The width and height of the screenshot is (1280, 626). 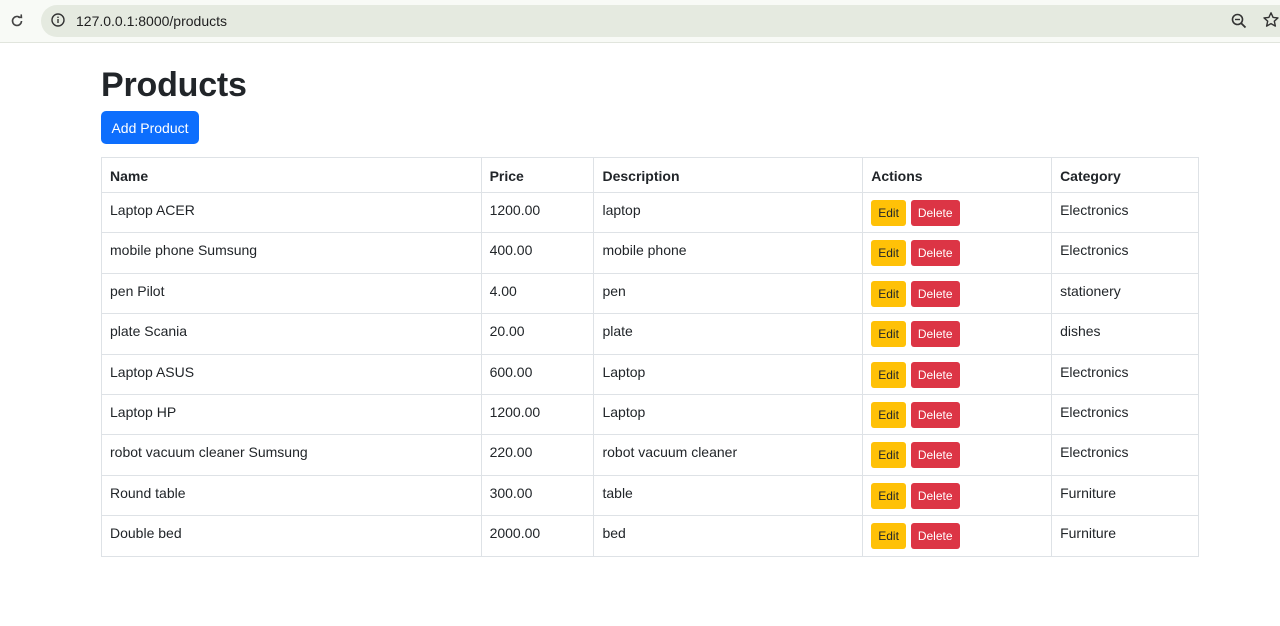 I want to click on browser-toolbar: 127.0.0.1:8000/products, so click(x=640, y=21).